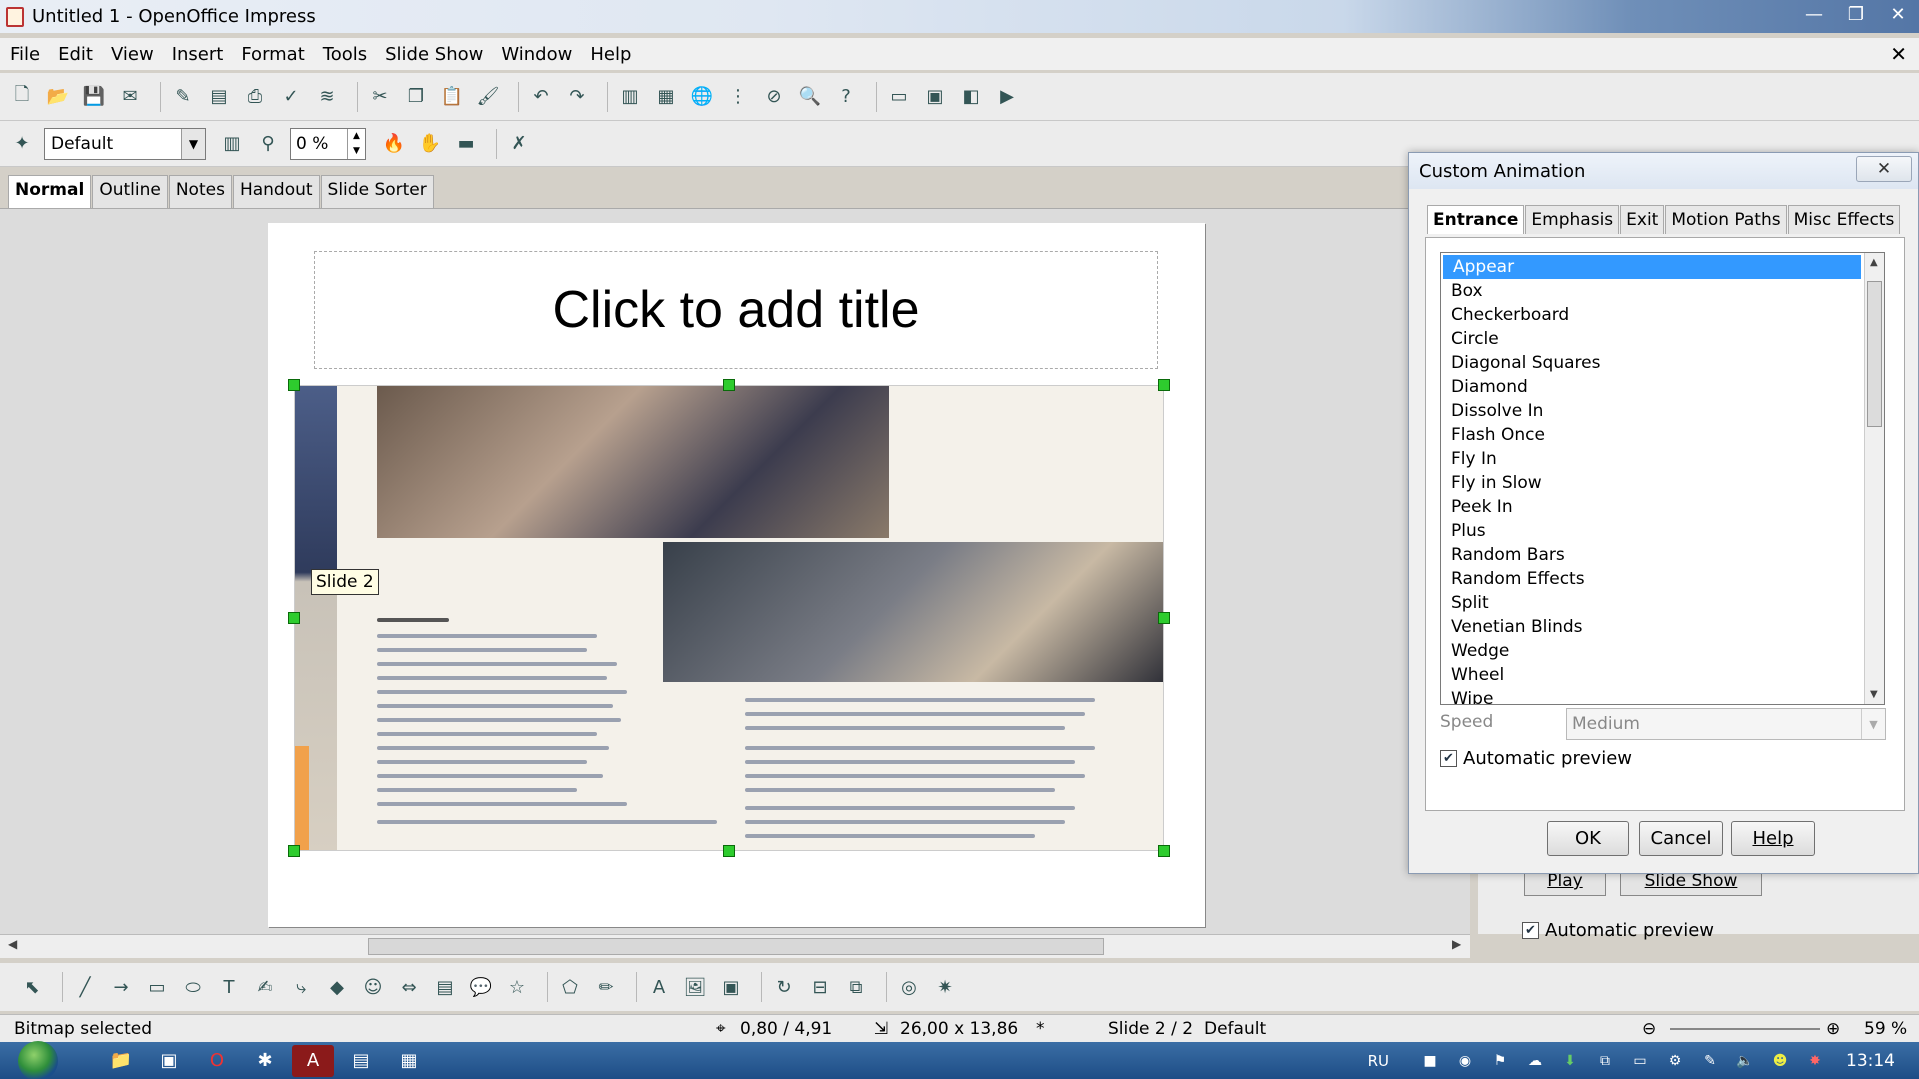  What do you see at coordinates (121, 987) in the screenshot?
I see `arrow-line-icon: →` at bounding box center [121, 987].